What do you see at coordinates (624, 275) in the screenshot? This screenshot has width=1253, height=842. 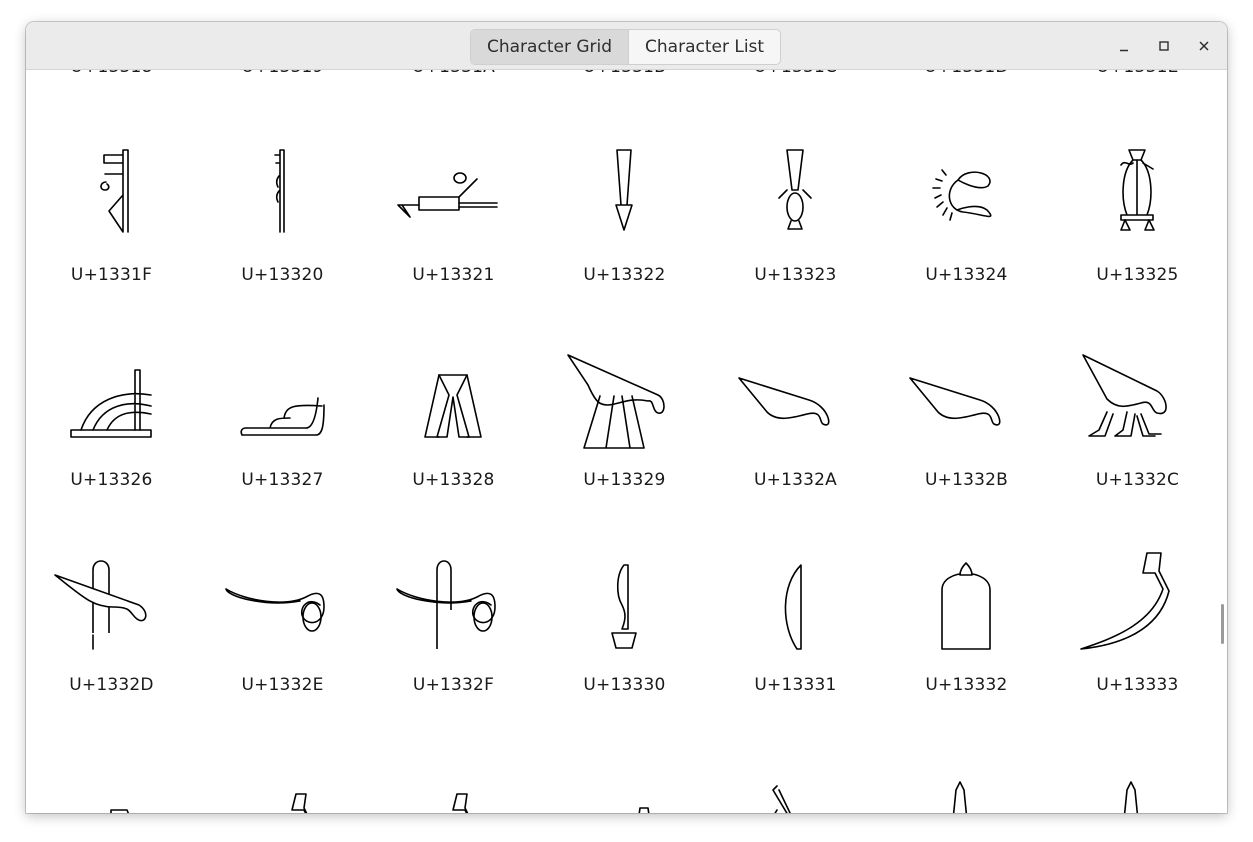 I see `codepoint-label: U+13322` at bounding box center [624, 275].